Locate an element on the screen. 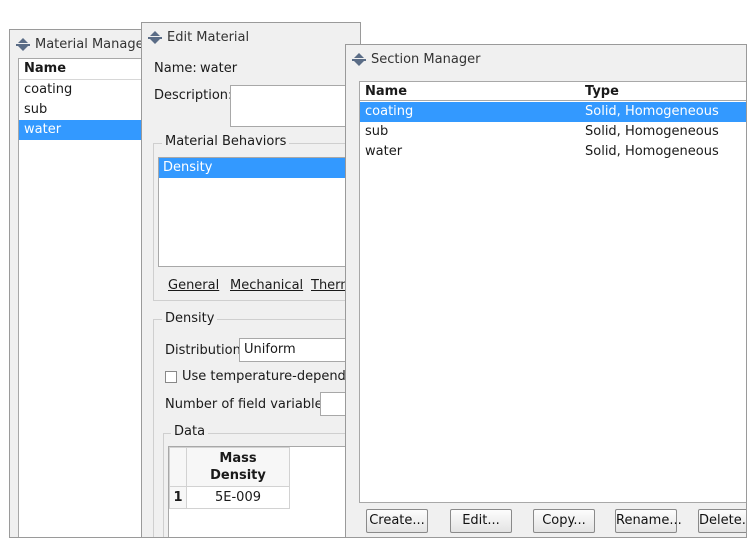 Image resolution: width=747 pixels, height=538 pixels. material-manager-titlebar: Material Manager is located at coordinates (80, 45).